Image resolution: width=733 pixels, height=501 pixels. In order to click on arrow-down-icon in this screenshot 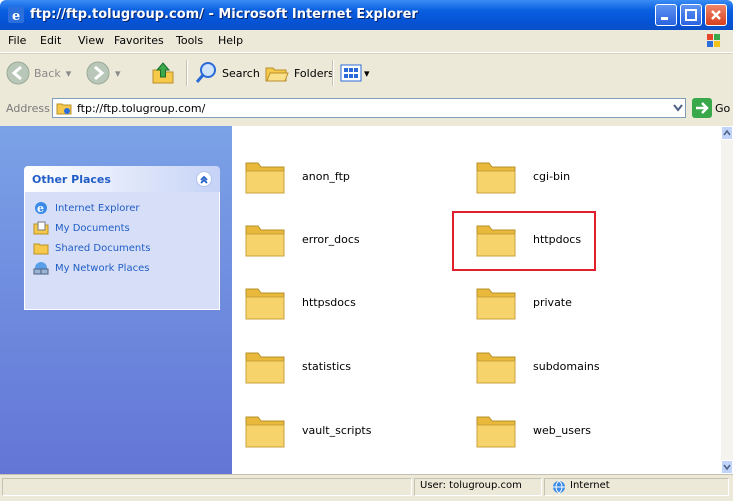, I will do `click(727, 467)`.